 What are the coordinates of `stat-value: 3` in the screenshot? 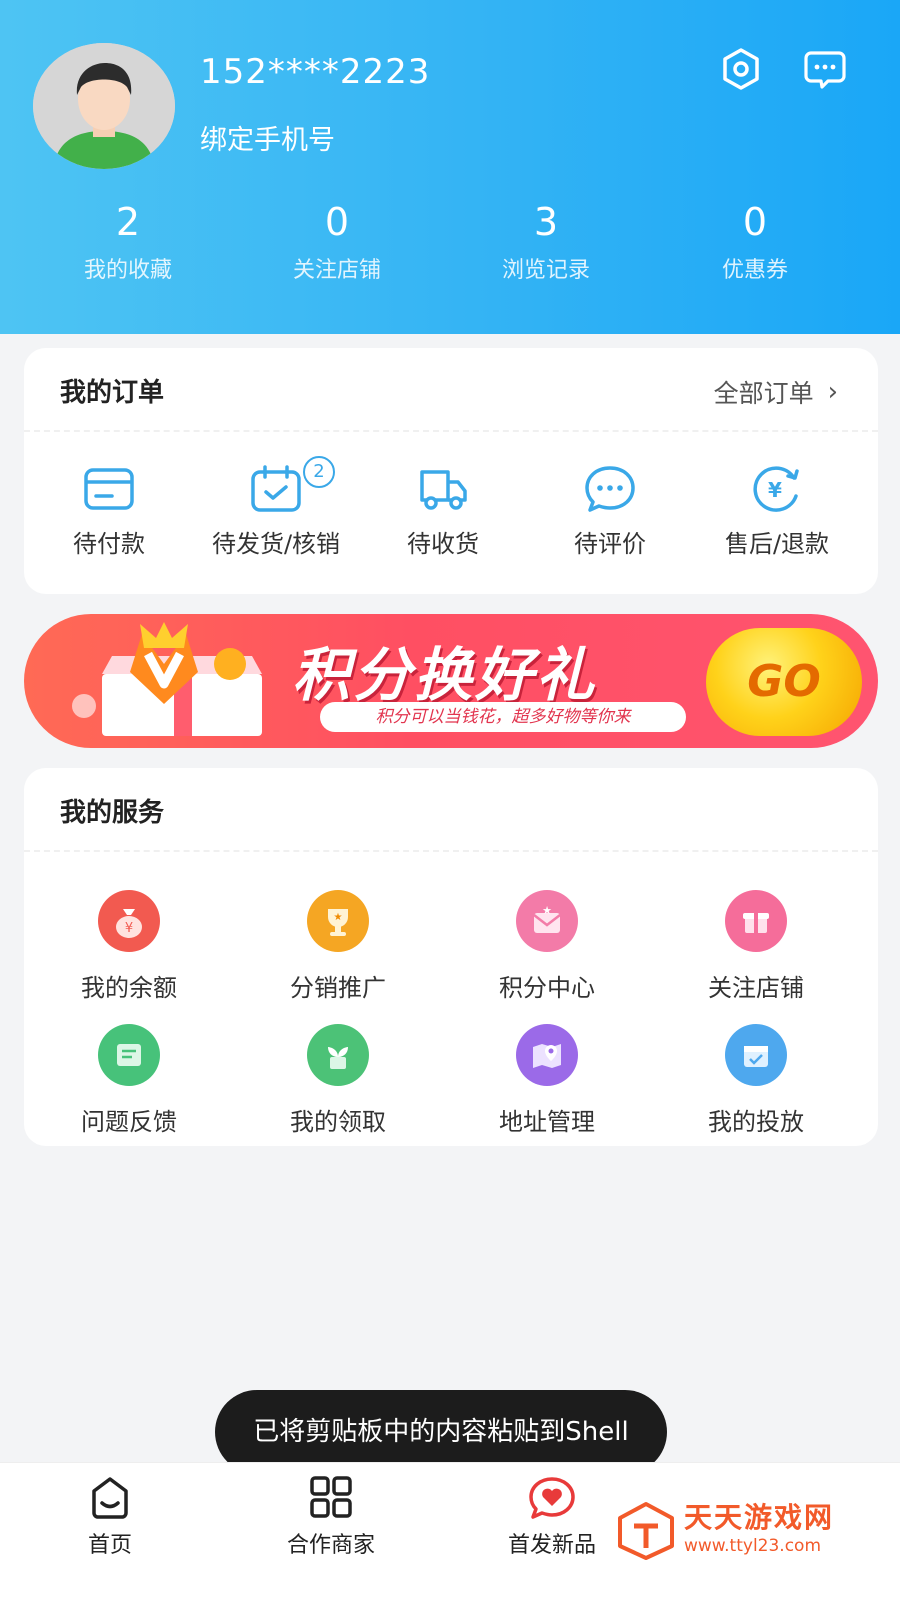 It's located at (546, 222).